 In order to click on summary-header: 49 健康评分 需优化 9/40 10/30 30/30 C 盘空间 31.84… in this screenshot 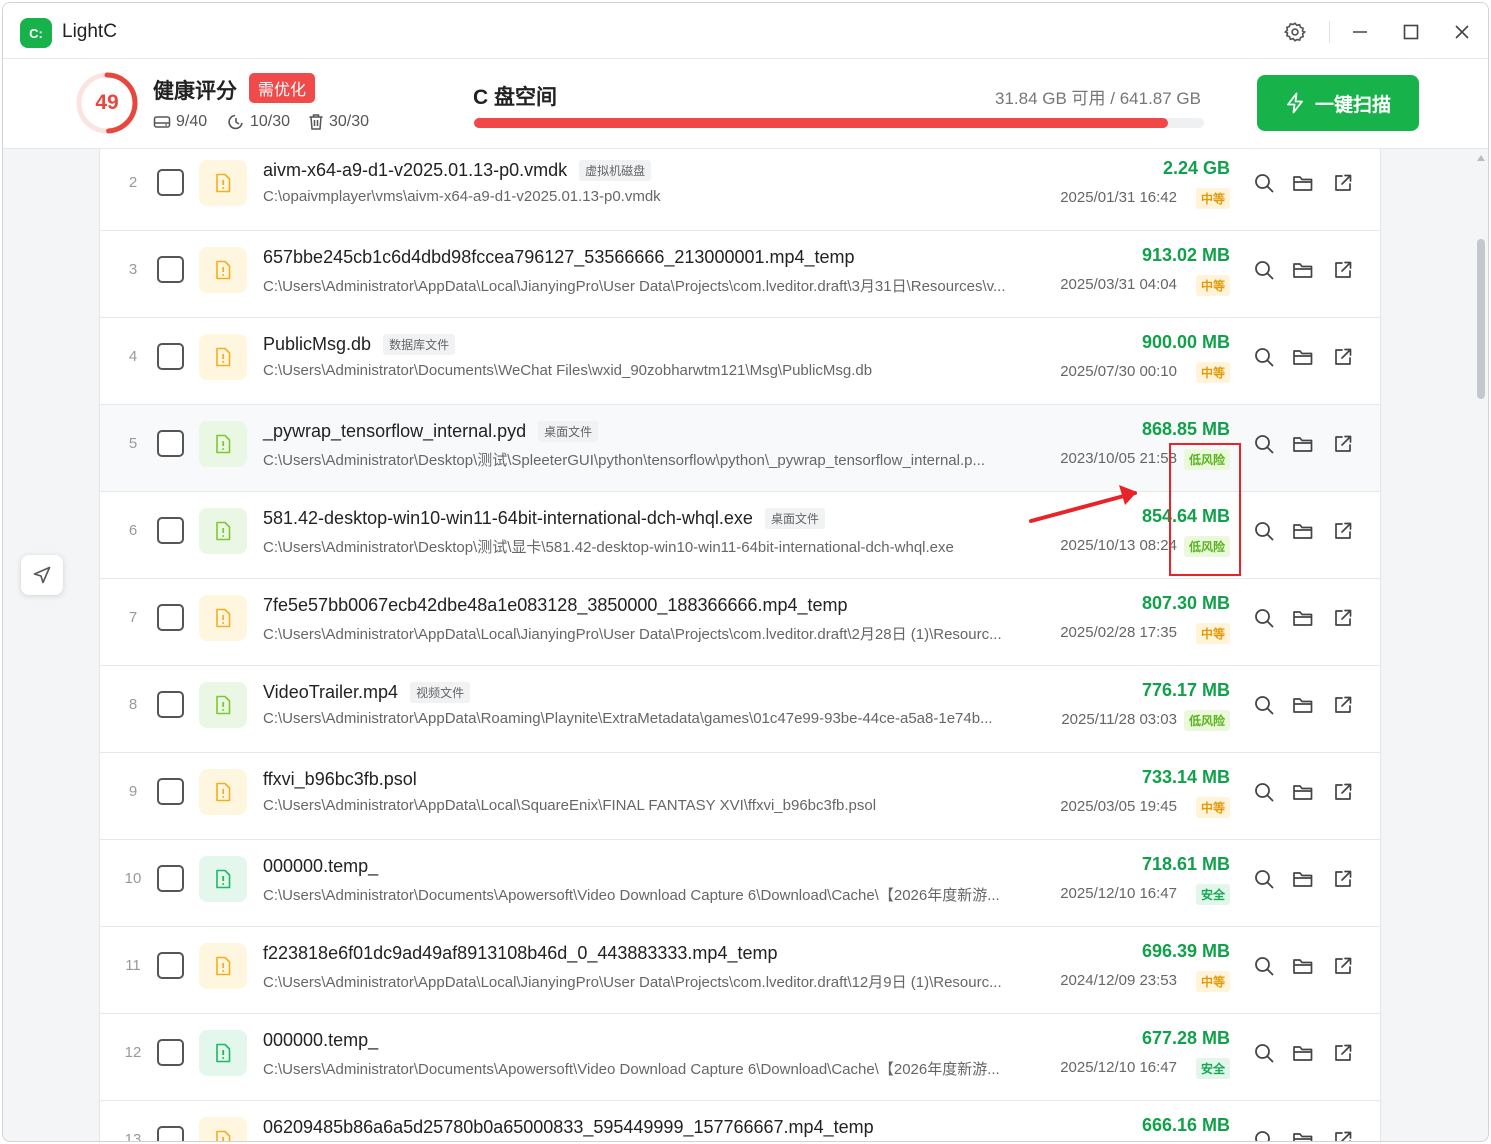, I will do `click(745, 104)`.